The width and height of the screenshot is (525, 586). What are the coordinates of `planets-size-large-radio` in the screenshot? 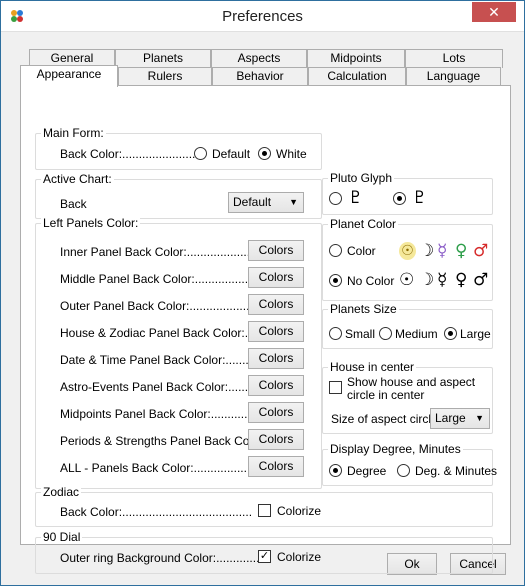 It's located at (450, 333).